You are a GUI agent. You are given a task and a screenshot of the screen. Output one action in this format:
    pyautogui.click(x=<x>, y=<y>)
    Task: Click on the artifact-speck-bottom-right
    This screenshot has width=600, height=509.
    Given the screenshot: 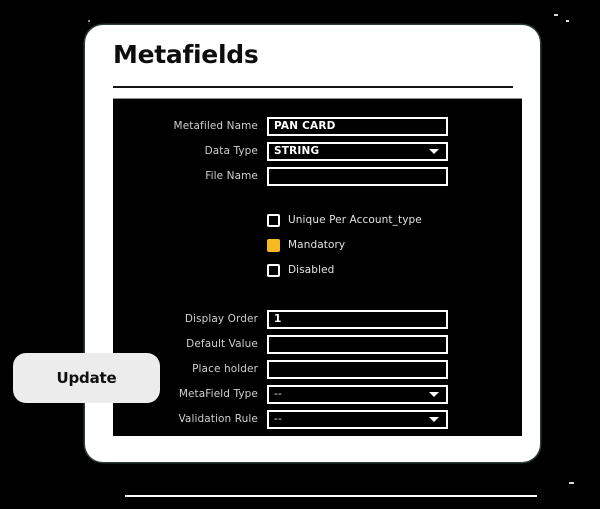 What is the action you would take?
    pyautogui.click(x=571, y=483)
    